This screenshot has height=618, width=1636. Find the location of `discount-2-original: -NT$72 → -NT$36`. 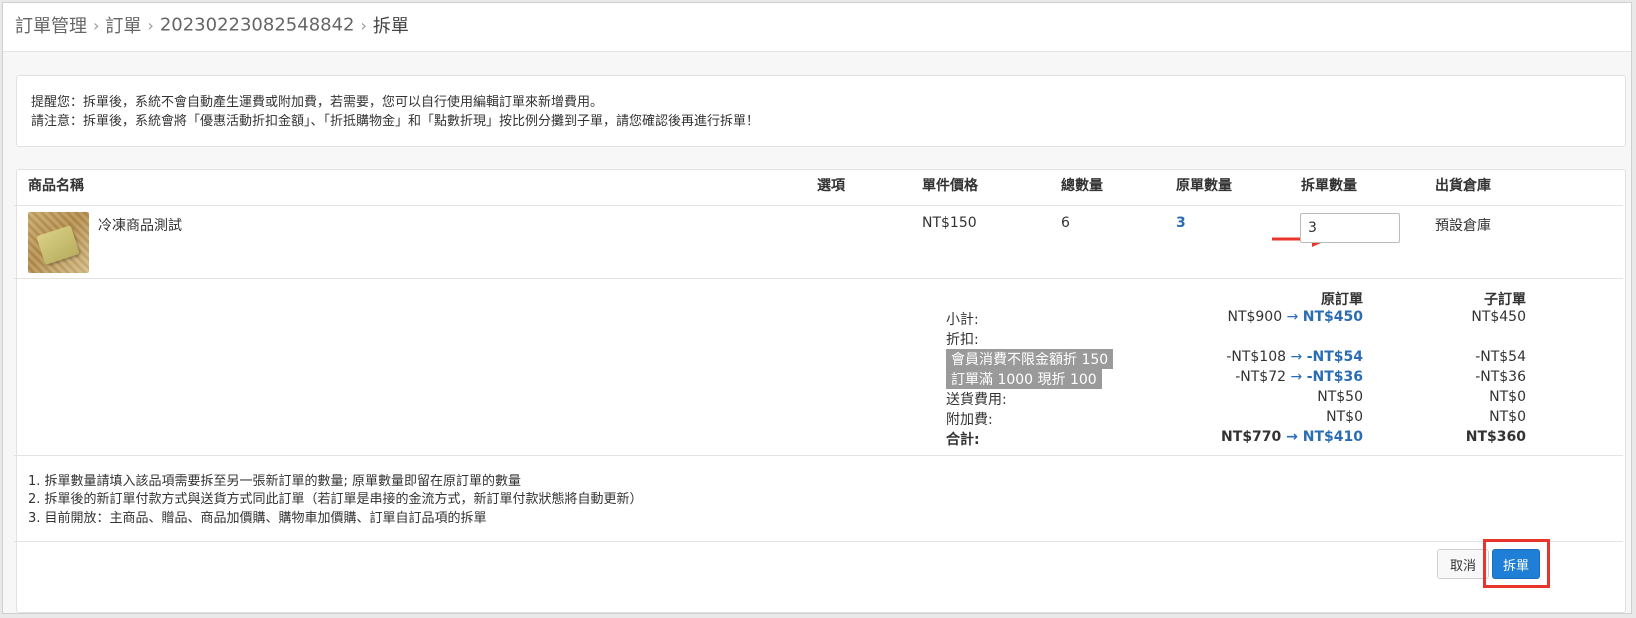

discount-2-original: -NT$72 → -NT$36 is located at coordinates (1299, 377).